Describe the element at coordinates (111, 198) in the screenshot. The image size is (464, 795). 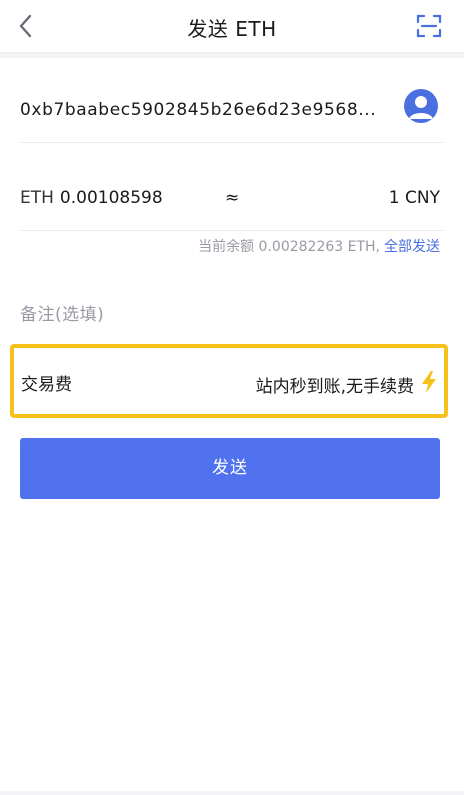
I see `amount-value: 0.00108598` at that location.